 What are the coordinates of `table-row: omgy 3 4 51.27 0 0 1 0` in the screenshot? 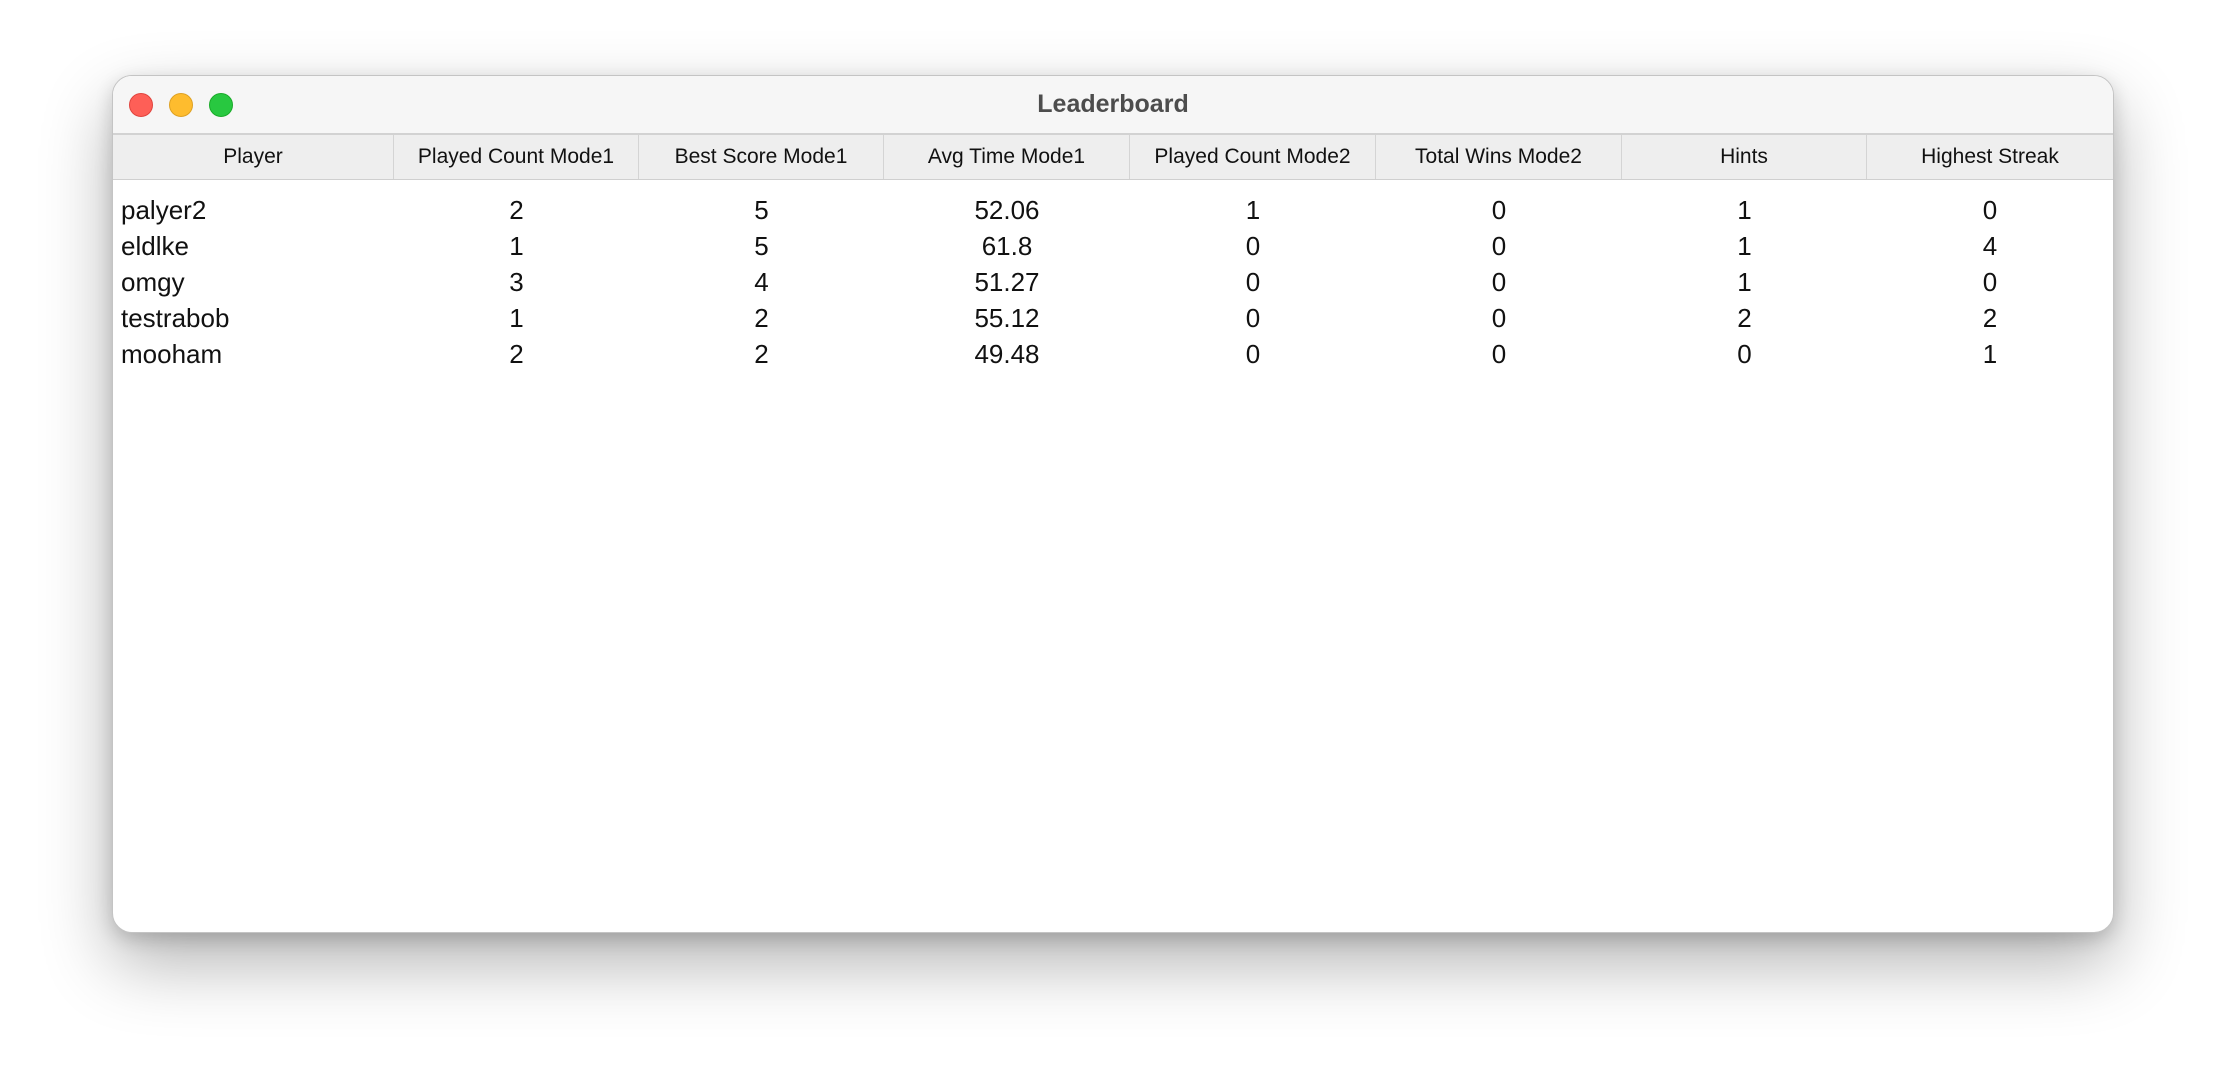 It's located at (1113, 282).